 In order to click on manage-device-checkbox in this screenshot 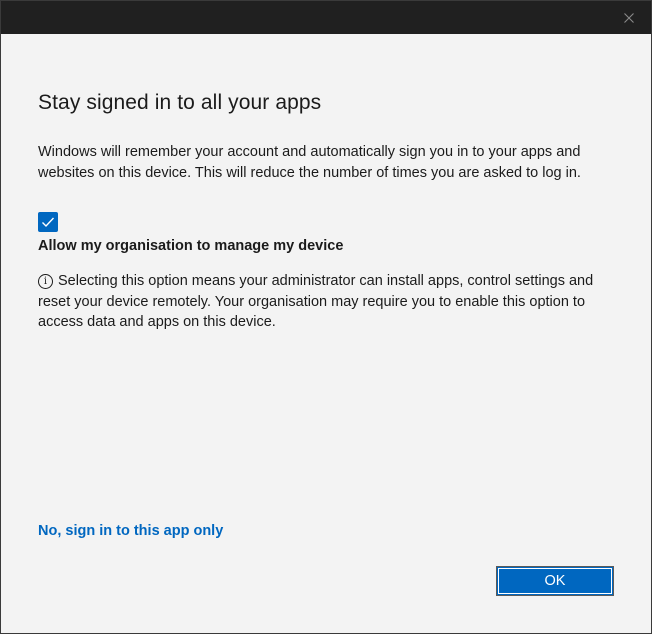, I will do `click(48, 222)`.